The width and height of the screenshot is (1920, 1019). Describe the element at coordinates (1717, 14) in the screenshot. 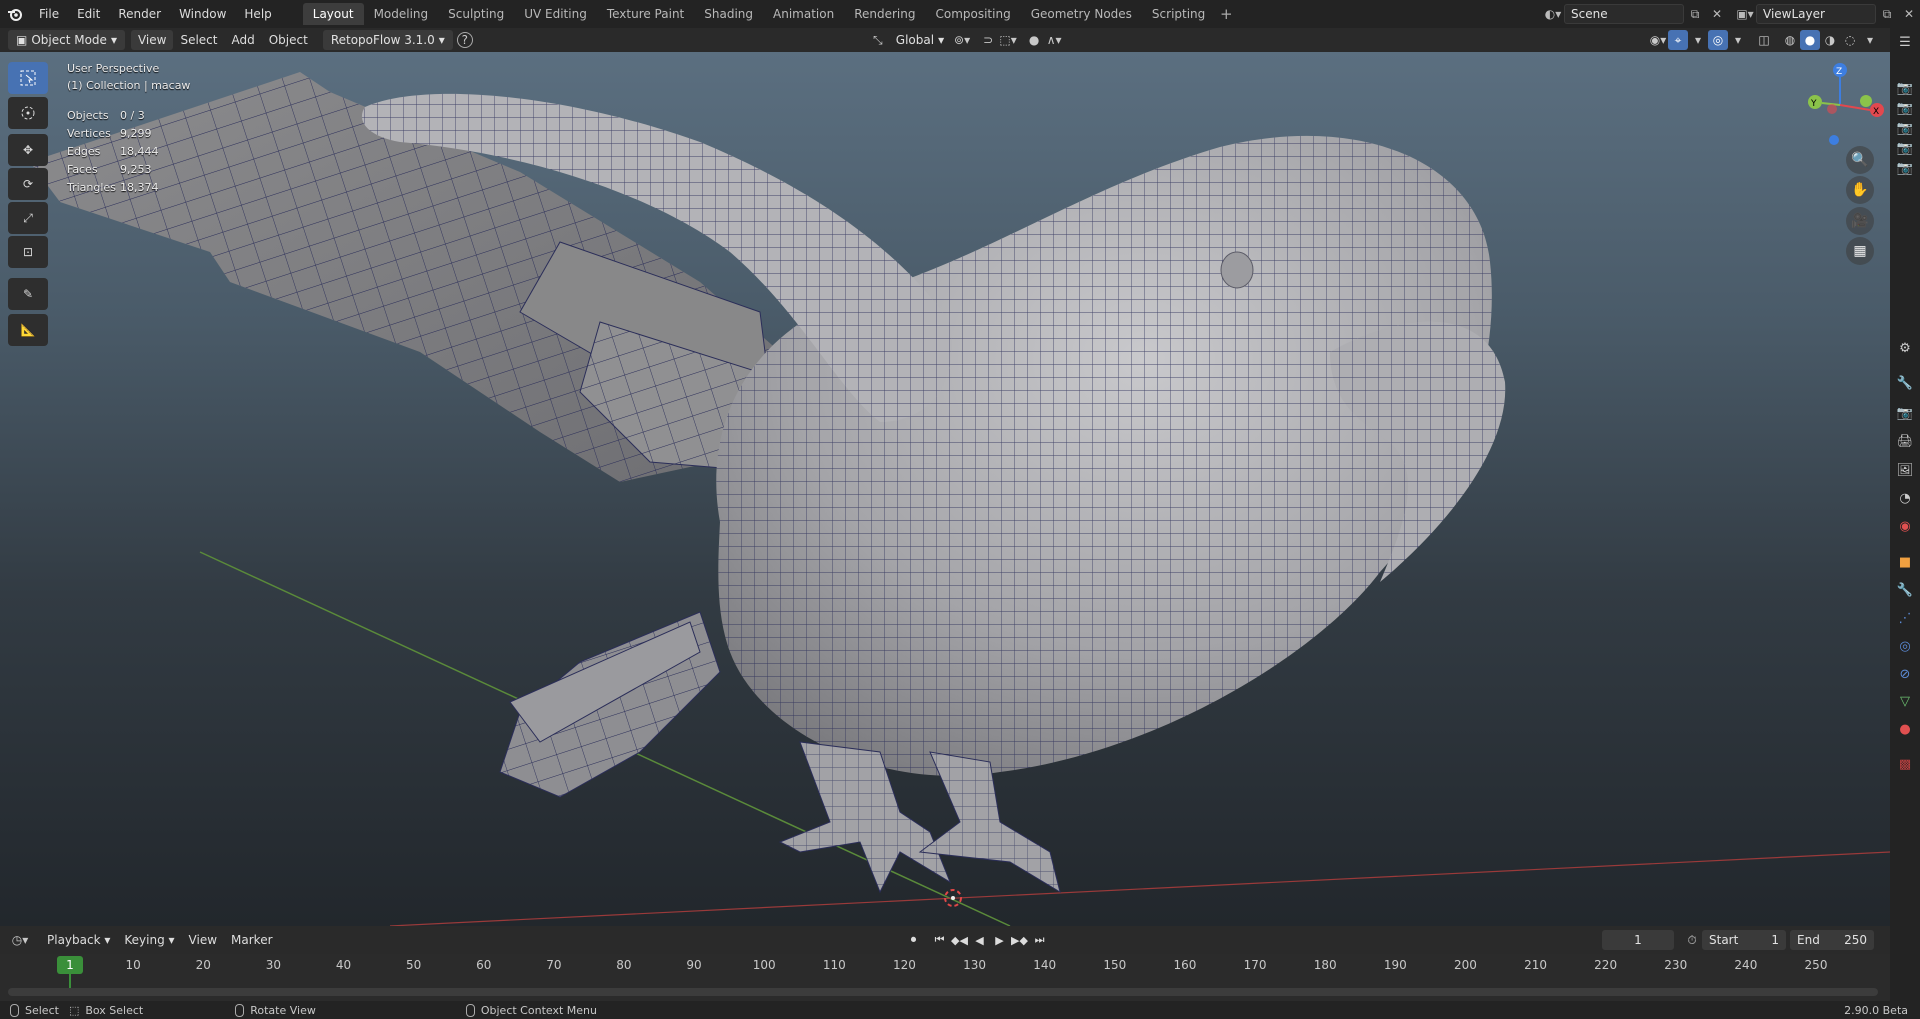

I see `delete-scene-icon: ✕` at that location.